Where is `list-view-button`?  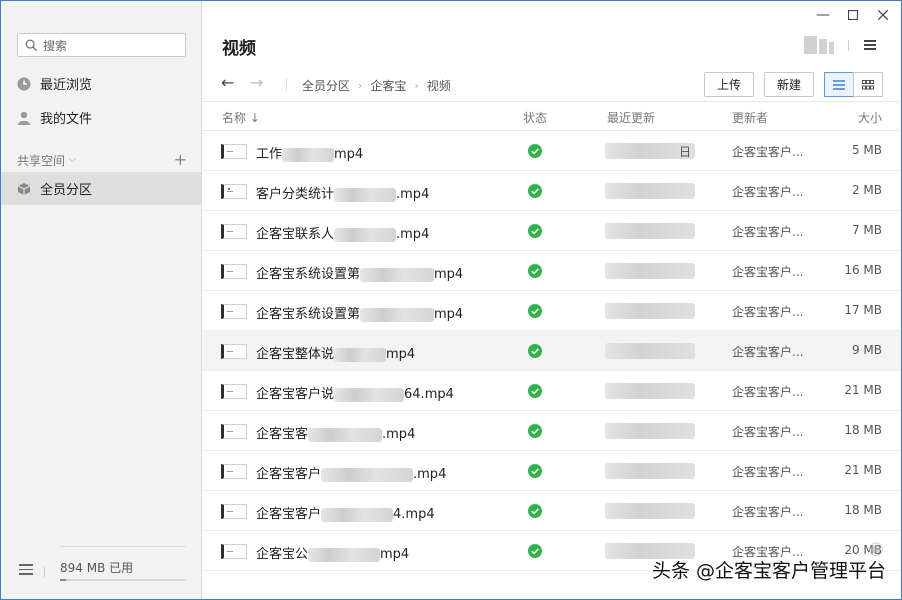 list-view-button is located at coordinates (839, 84).